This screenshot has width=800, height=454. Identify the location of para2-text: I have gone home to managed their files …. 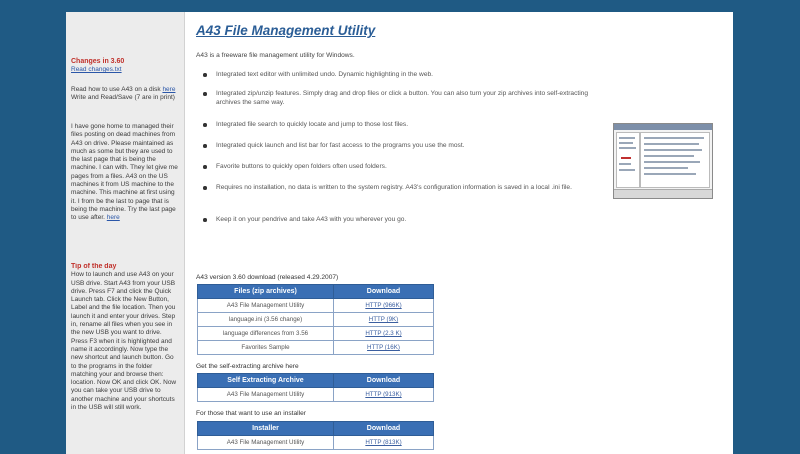
(124, 172).